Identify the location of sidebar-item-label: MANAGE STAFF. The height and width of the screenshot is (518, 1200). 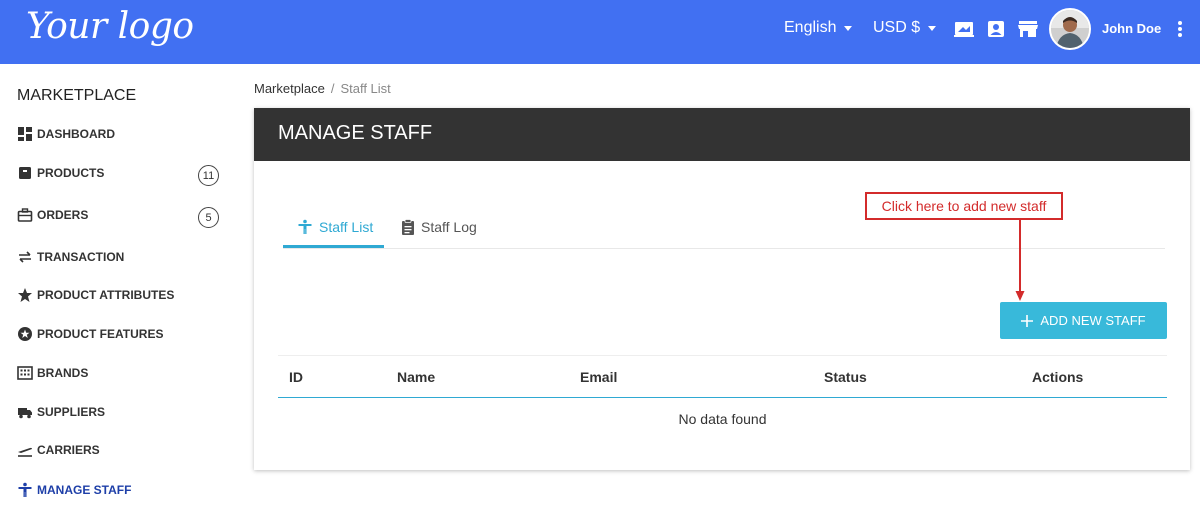
(84, 490).